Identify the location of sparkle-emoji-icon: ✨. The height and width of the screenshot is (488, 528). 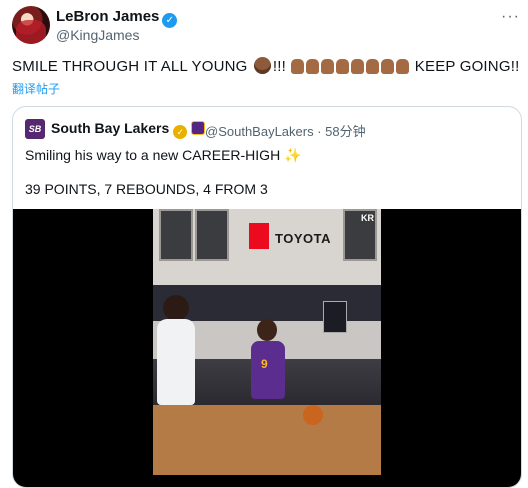
(293, 155).